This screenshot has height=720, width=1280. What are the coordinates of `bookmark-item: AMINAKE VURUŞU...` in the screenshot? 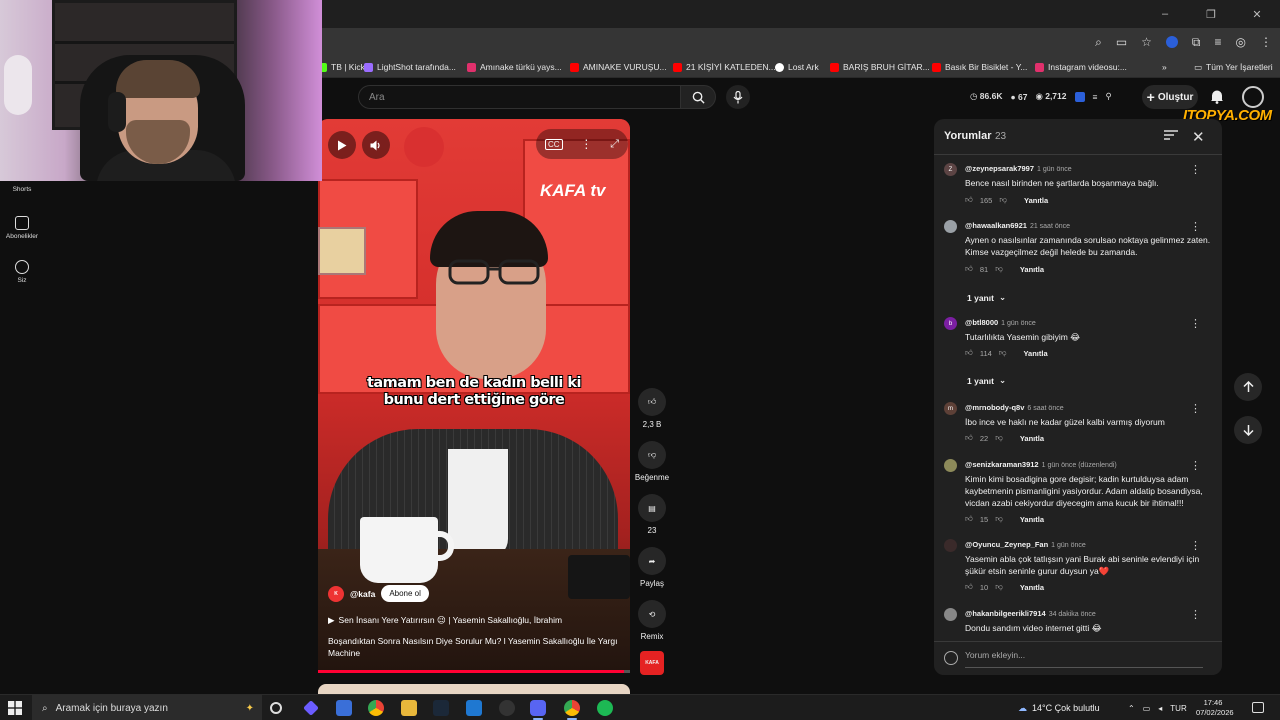 It's located at (618, 67).